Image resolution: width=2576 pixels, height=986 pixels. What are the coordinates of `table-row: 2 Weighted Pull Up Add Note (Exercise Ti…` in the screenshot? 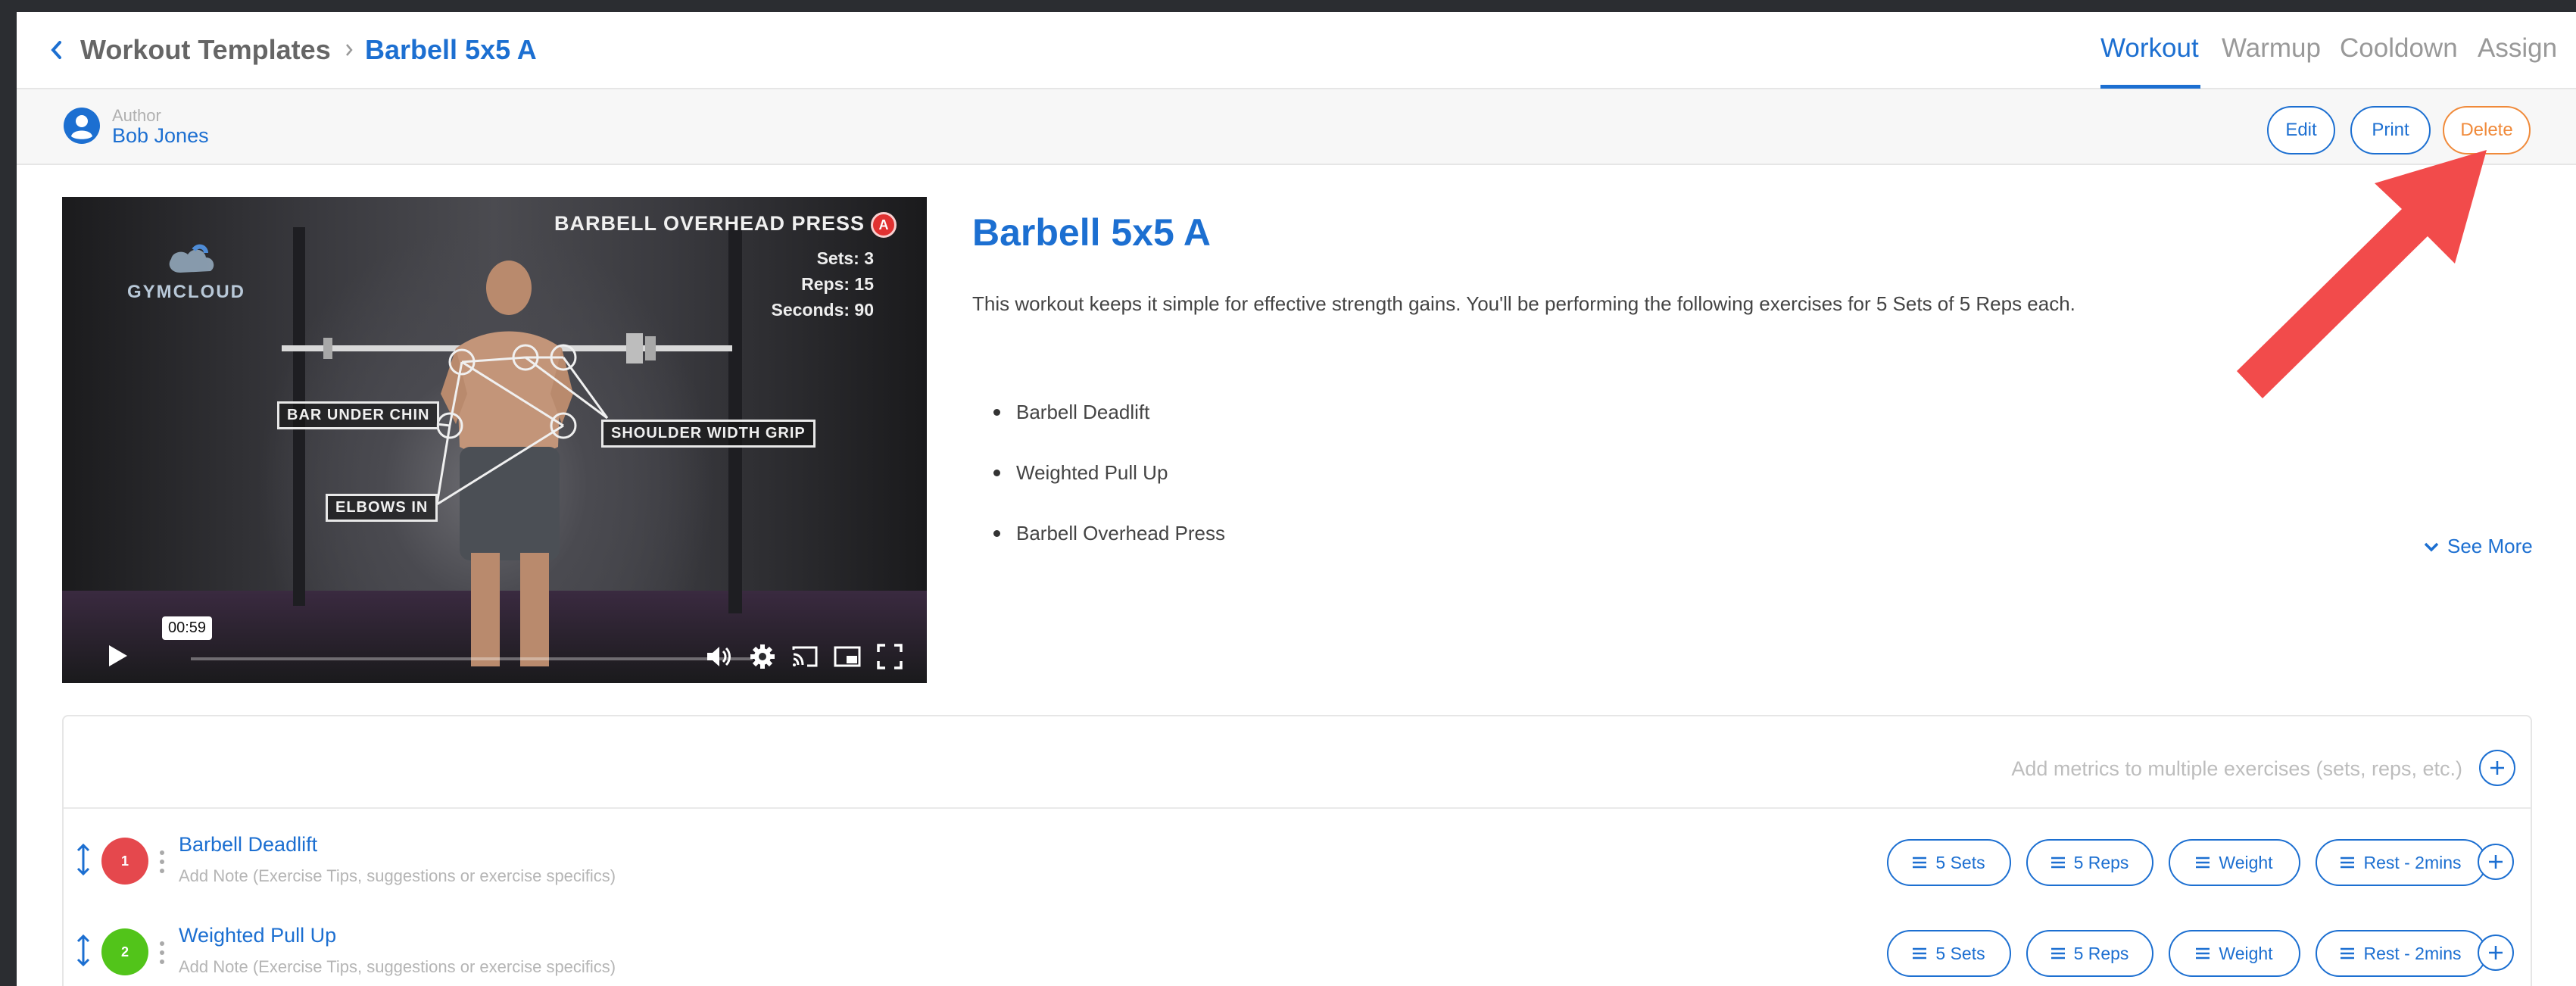 It's located at (1297, 951).